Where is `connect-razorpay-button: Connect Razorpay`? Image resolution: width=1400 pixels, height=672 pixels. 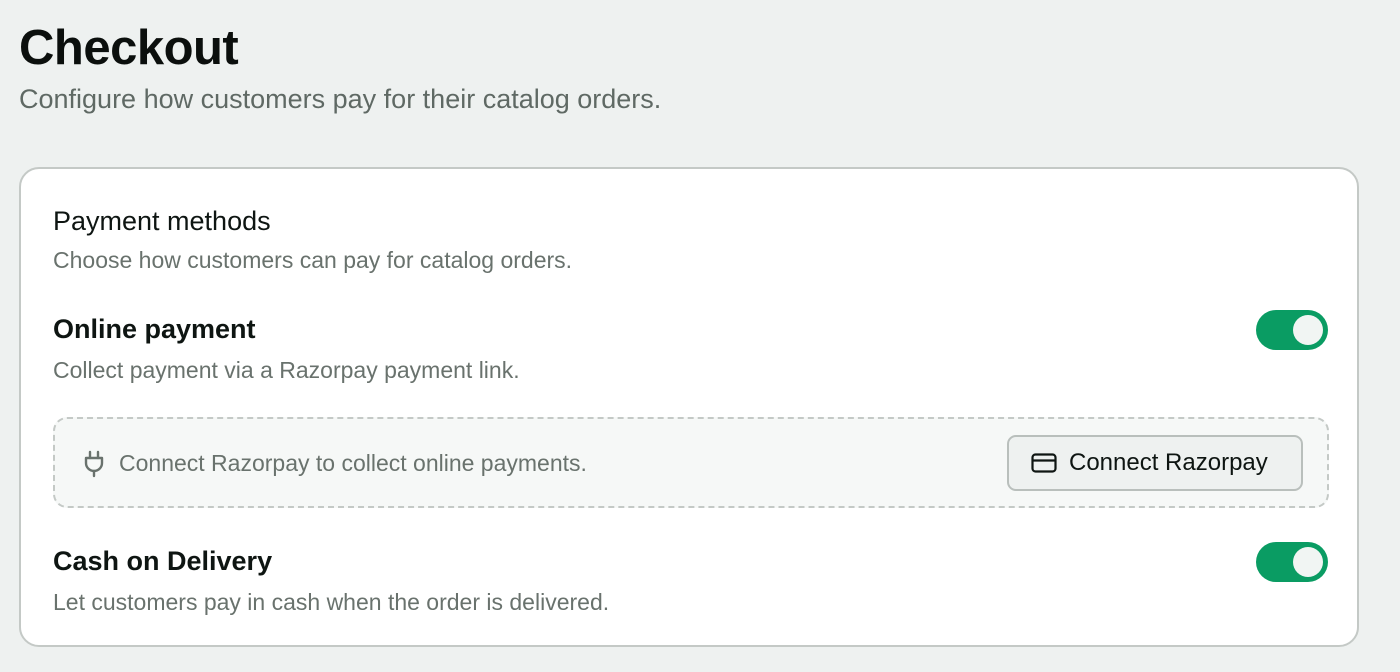 connect-razorpay-button: Connect Razorpay is located at coordinates (1155, 463).